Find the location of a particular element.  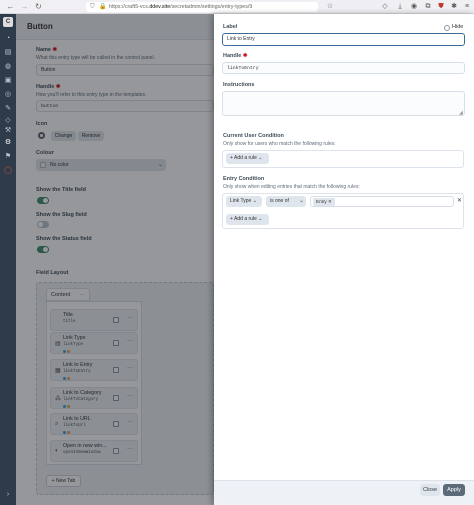

reload-icon: ↻ is located at coordinates (38, 6).